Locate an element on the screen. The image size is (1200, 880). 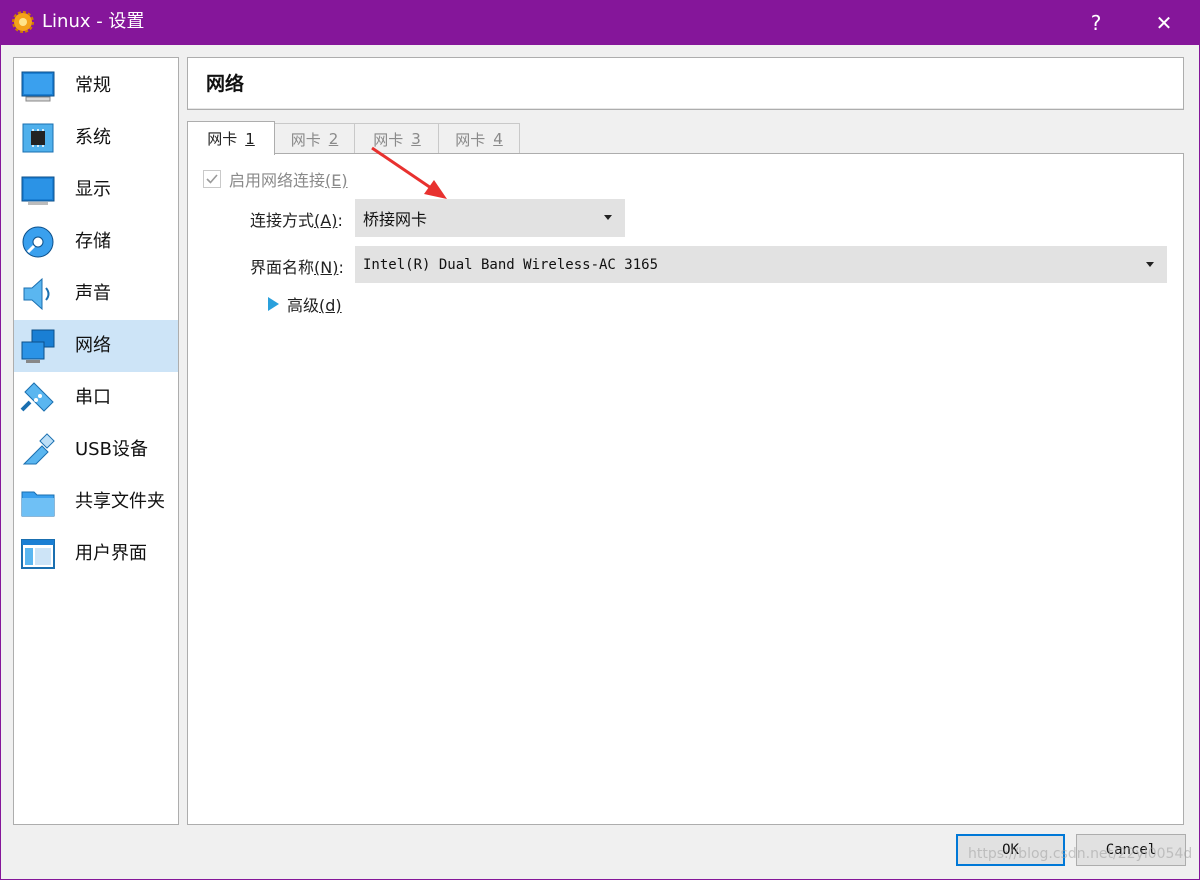
enable-network-text: 启用网络连接 is located at coordinates (277, 180).